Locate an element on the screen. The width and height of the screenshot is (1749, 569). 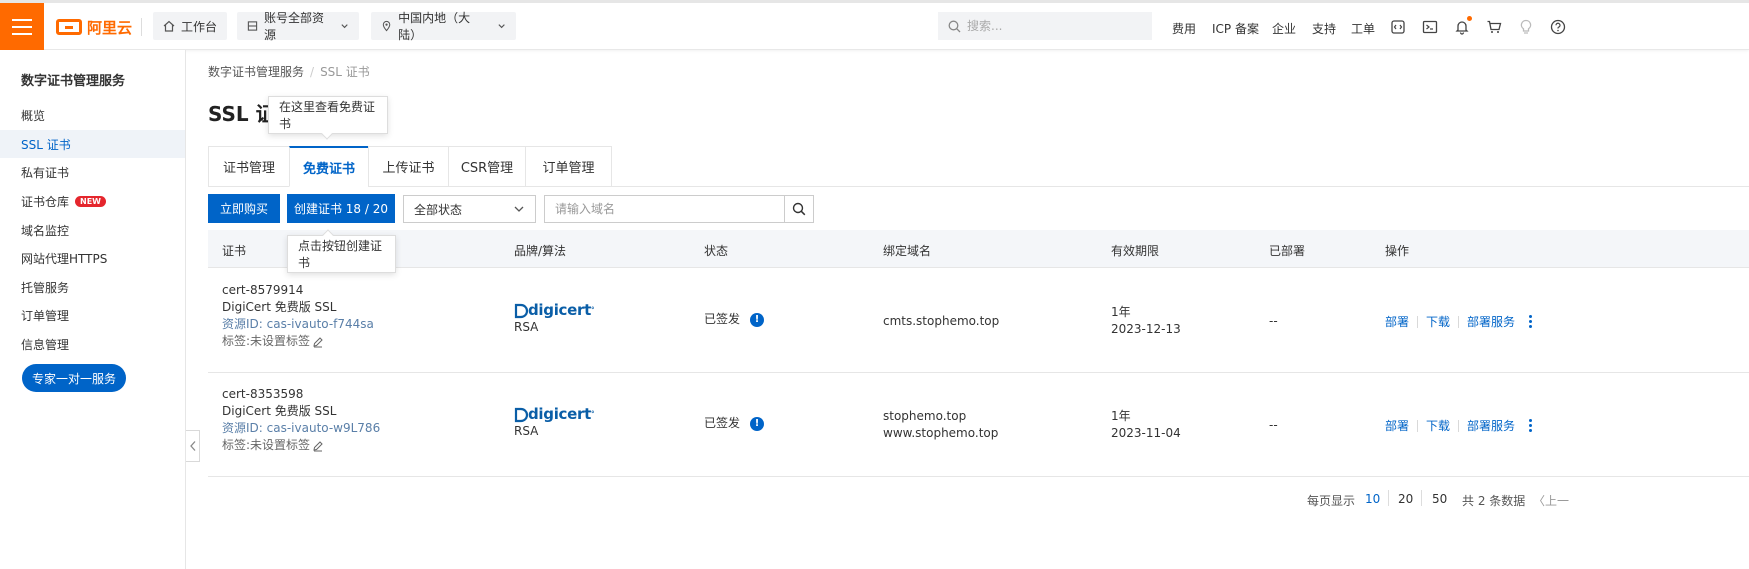
column-header-domain: 绑定域名 is located at coordinates (907, 251).